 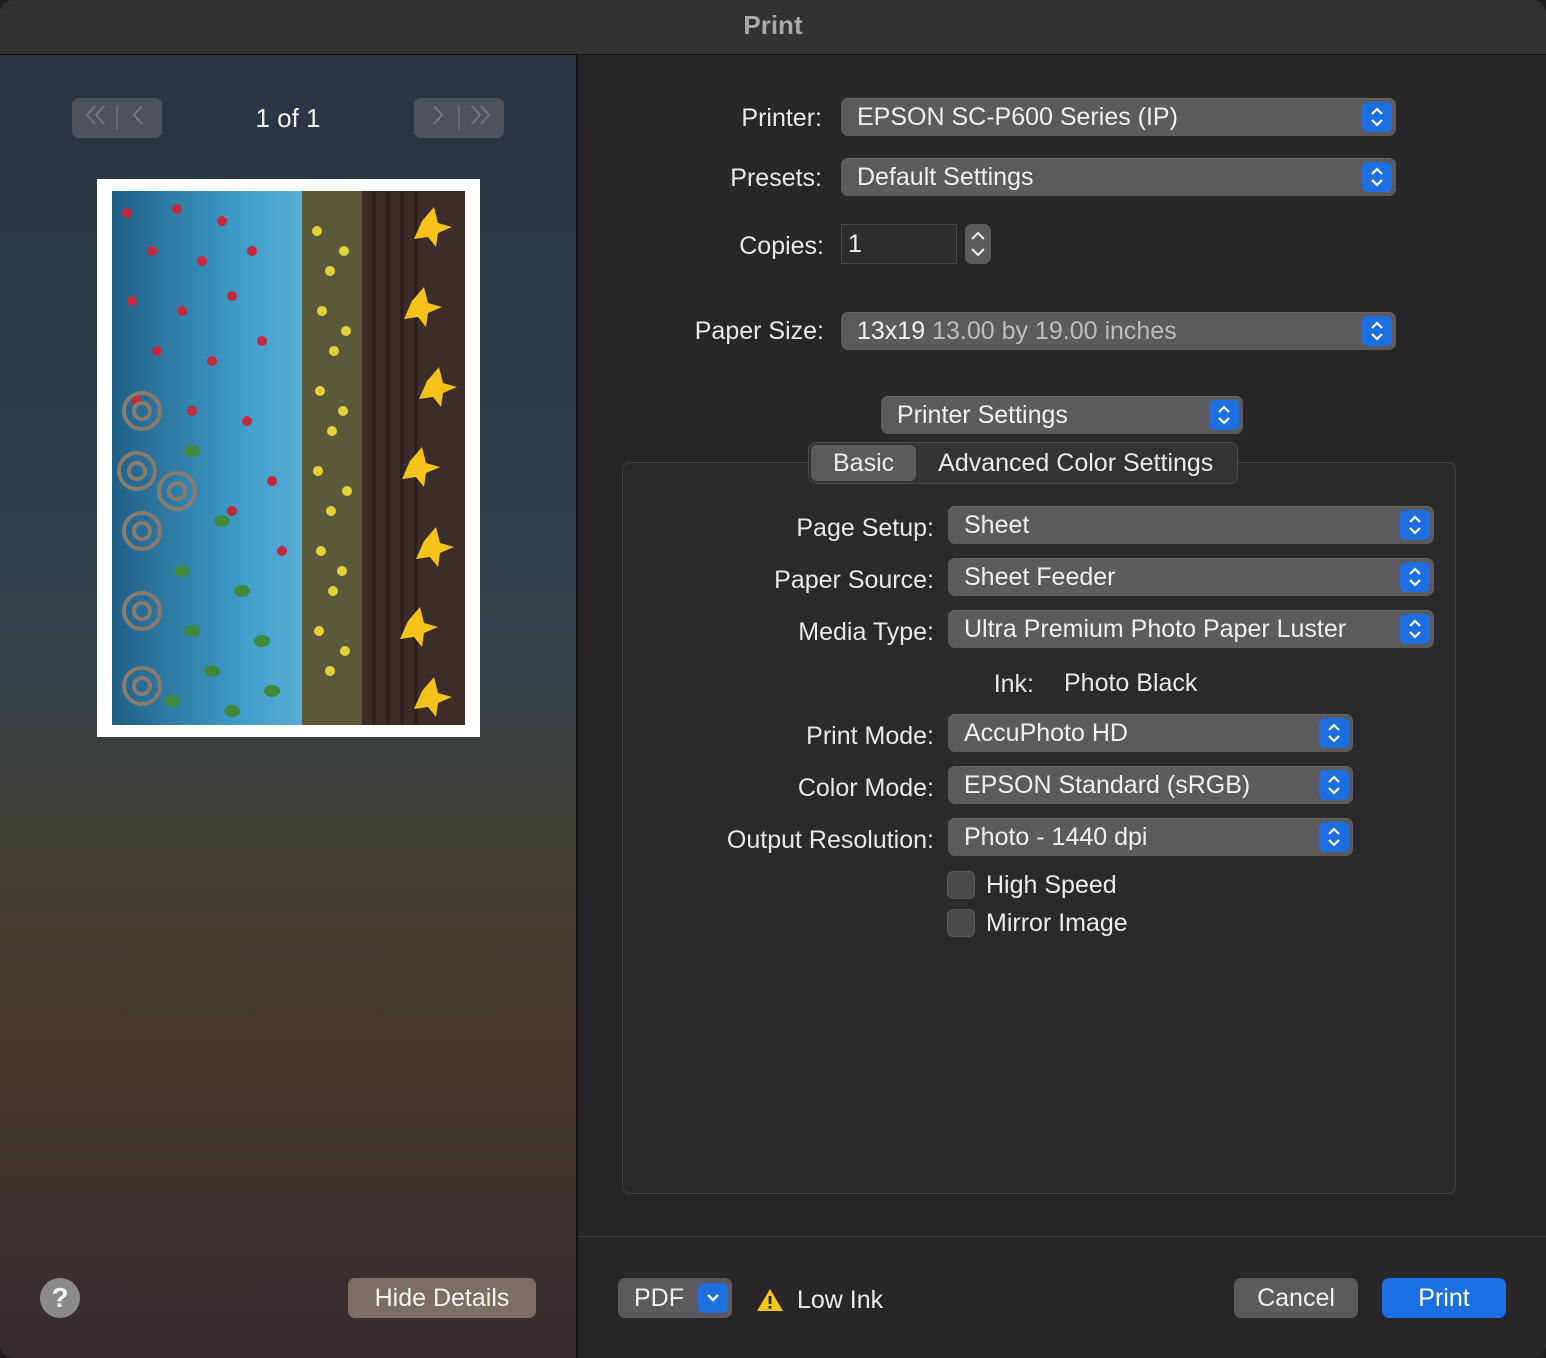 I want to click on high-speed-label: High Speed, so click(x=1051, y=885).